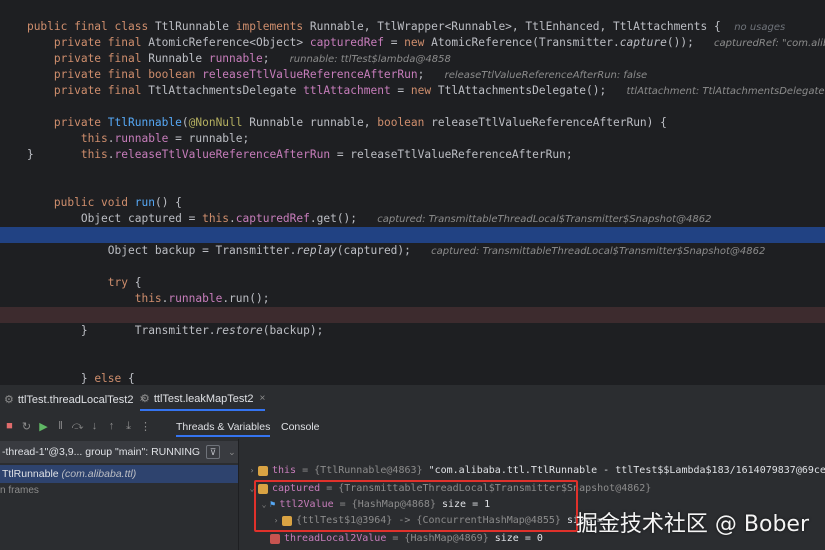 The height and width of the screenshot is (550, 825). I want to click on rerun-icon: ↻, so click(26, 426).